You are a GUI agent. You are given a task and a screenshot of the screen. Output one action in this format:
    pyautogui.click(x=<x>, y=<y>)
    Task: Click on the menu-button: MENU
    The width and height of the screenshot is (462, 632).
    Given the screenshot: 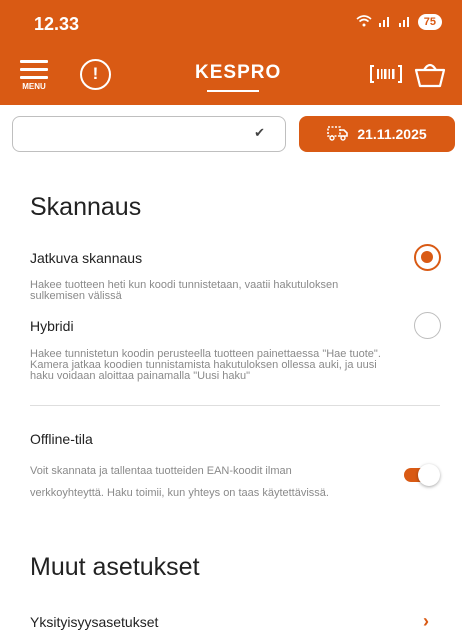 What is the action you would take?
    pyautogui.click(x=35, y=76)
    